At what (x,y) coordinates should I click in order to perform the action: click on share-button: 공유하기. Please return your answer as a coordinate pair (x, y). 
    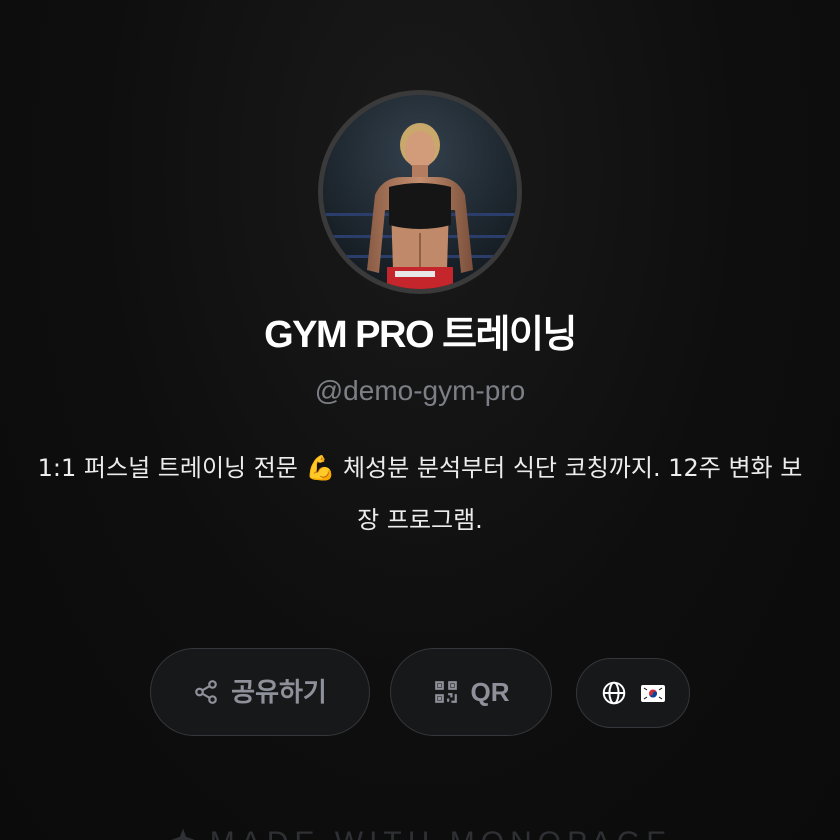
    Looking at the image, I should click on (260, 692).